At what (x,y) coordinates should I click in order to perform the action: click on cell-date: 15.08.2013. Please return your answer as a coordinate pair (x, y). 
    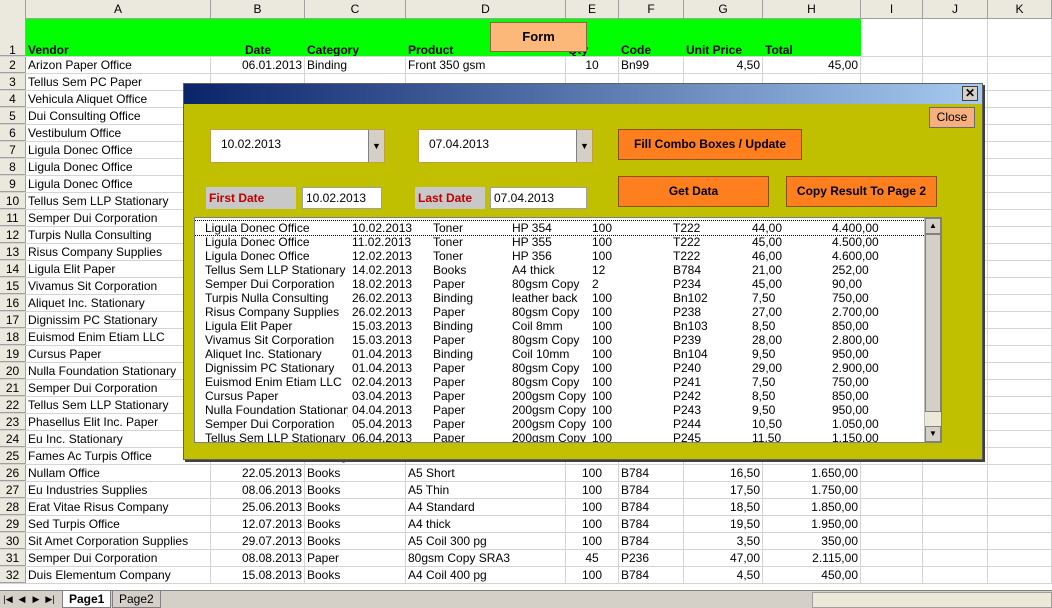
    Looking at the image, I should click on (258, 575).